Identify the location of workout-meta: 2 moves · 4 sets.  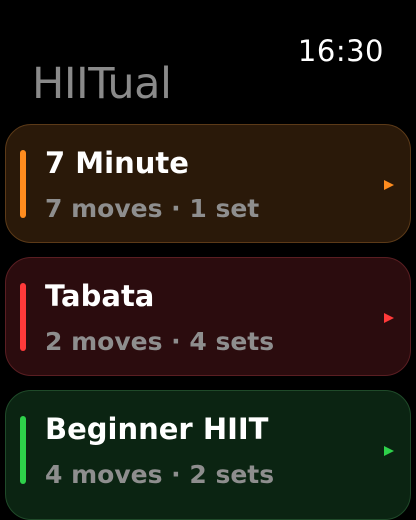
(160, 341).